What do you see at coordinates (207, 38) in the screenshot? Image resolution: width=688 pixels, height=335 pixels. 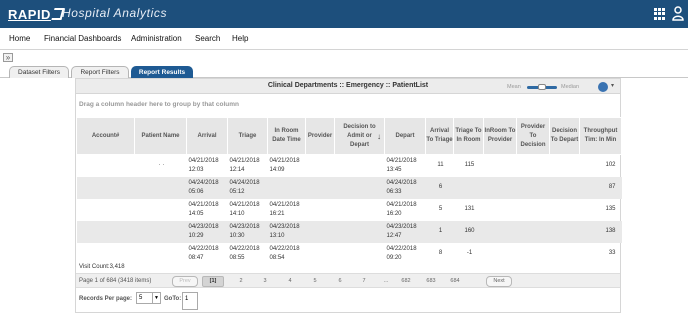 I see `menu-search: Search` at bounding box center [207, 38].